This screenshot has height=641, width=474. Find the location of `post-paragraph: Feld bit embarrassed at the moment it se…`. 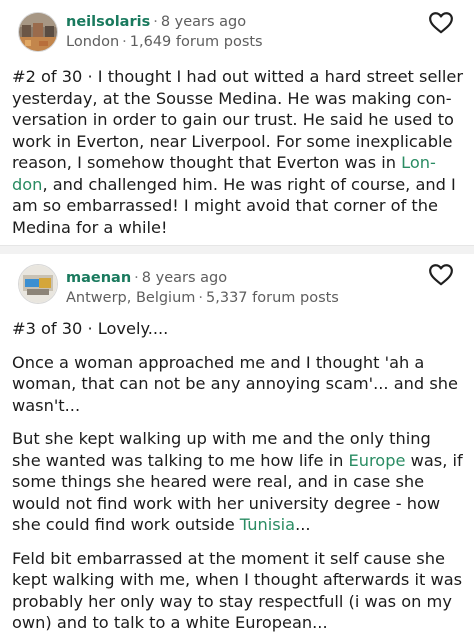

post-paragraph: Feld bit embarrassed at the moment it se… is located at coordinates (237, 590).